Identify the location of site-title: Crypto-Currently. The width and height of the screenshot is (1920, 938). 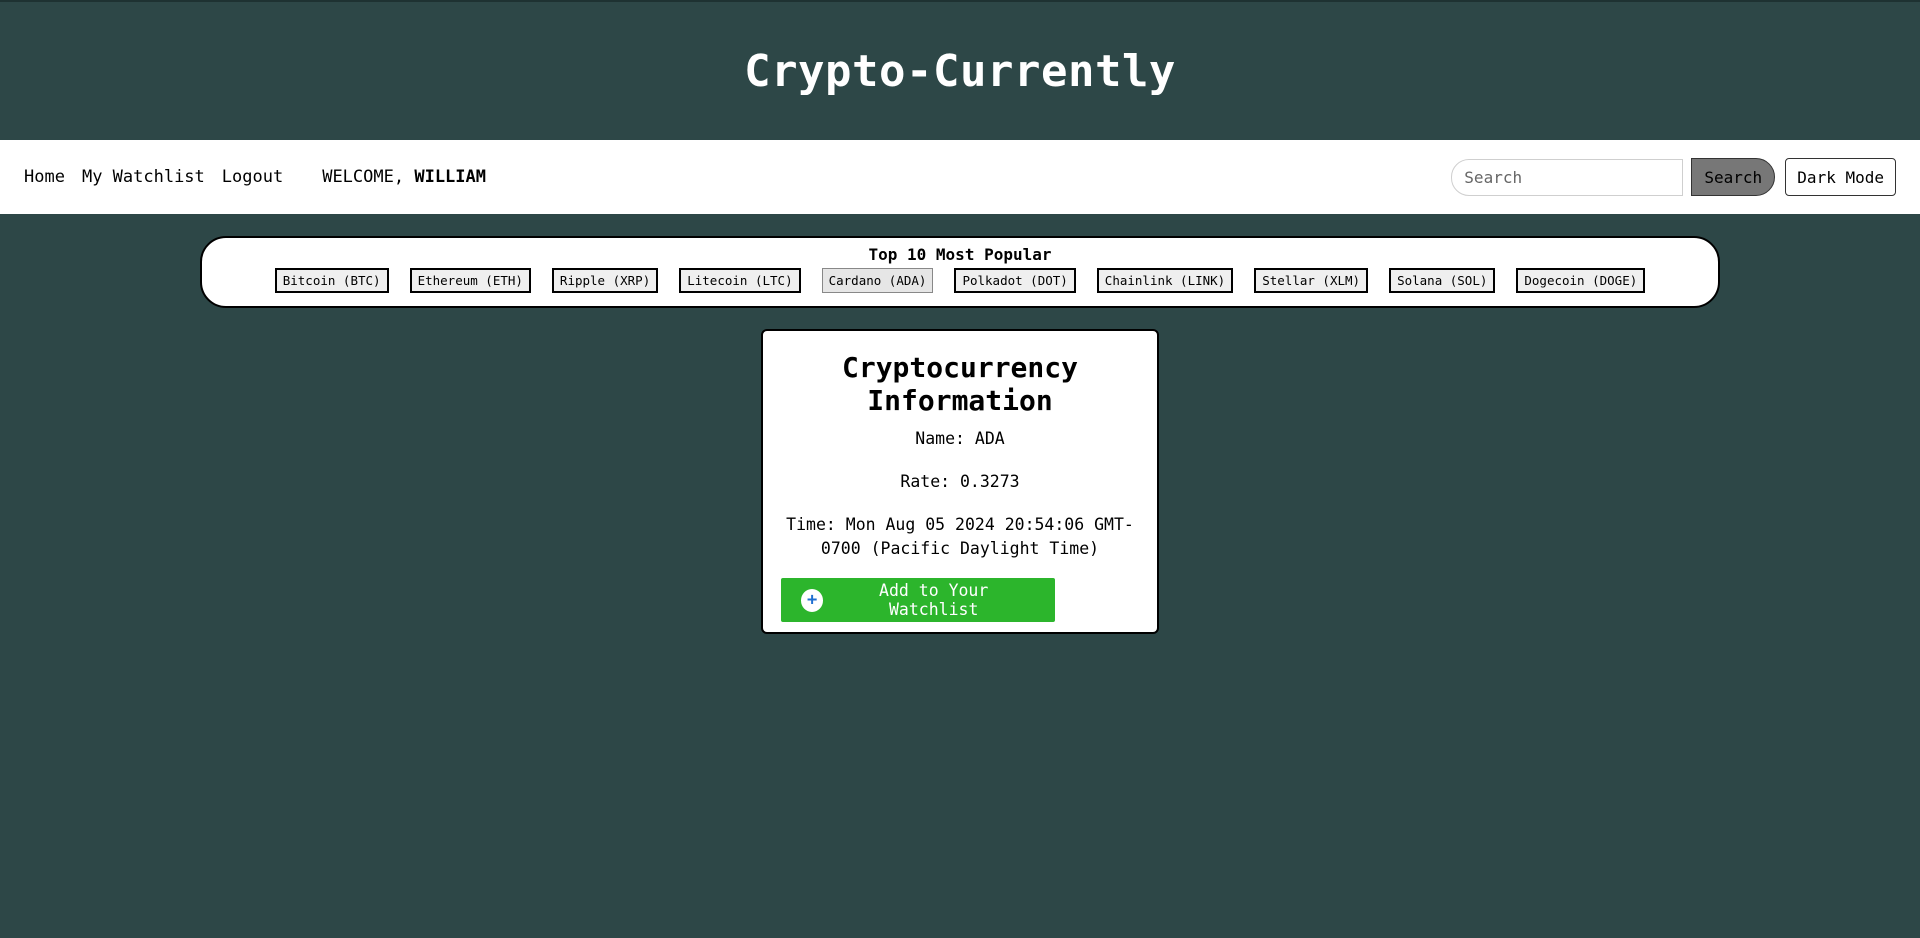
(960, 71).